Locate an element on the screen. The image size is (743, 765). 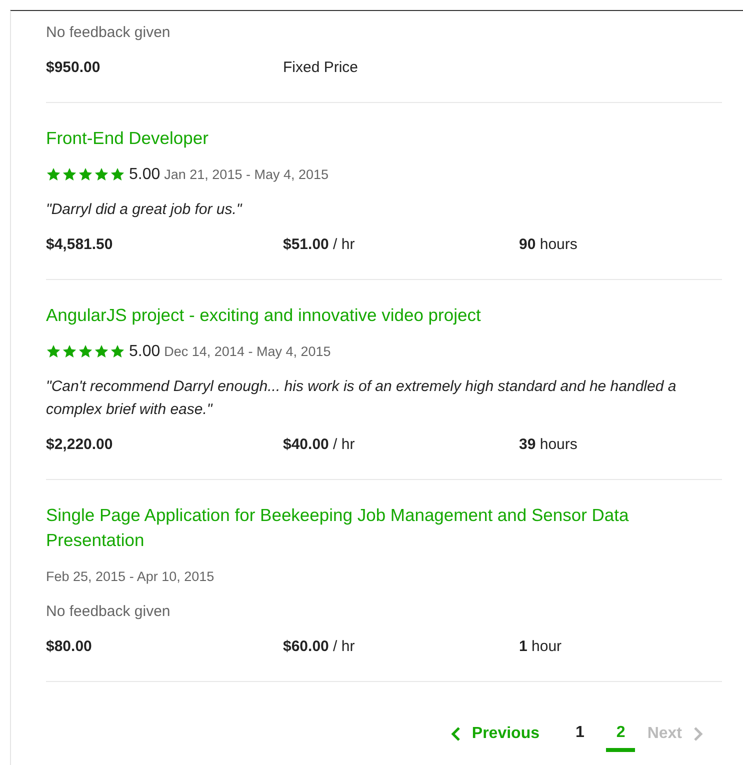
earned-amount: $4,581.50 is located at coordinates (80, 245).